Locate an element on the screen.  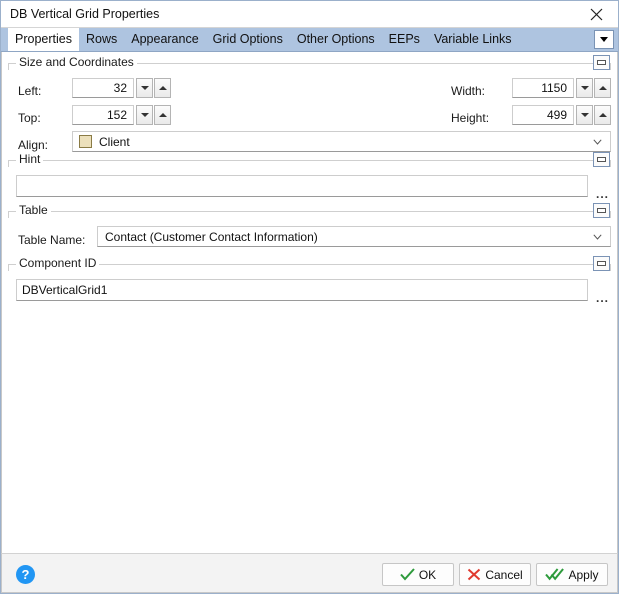
ok-button: OK is located at coordinates (418, 574).